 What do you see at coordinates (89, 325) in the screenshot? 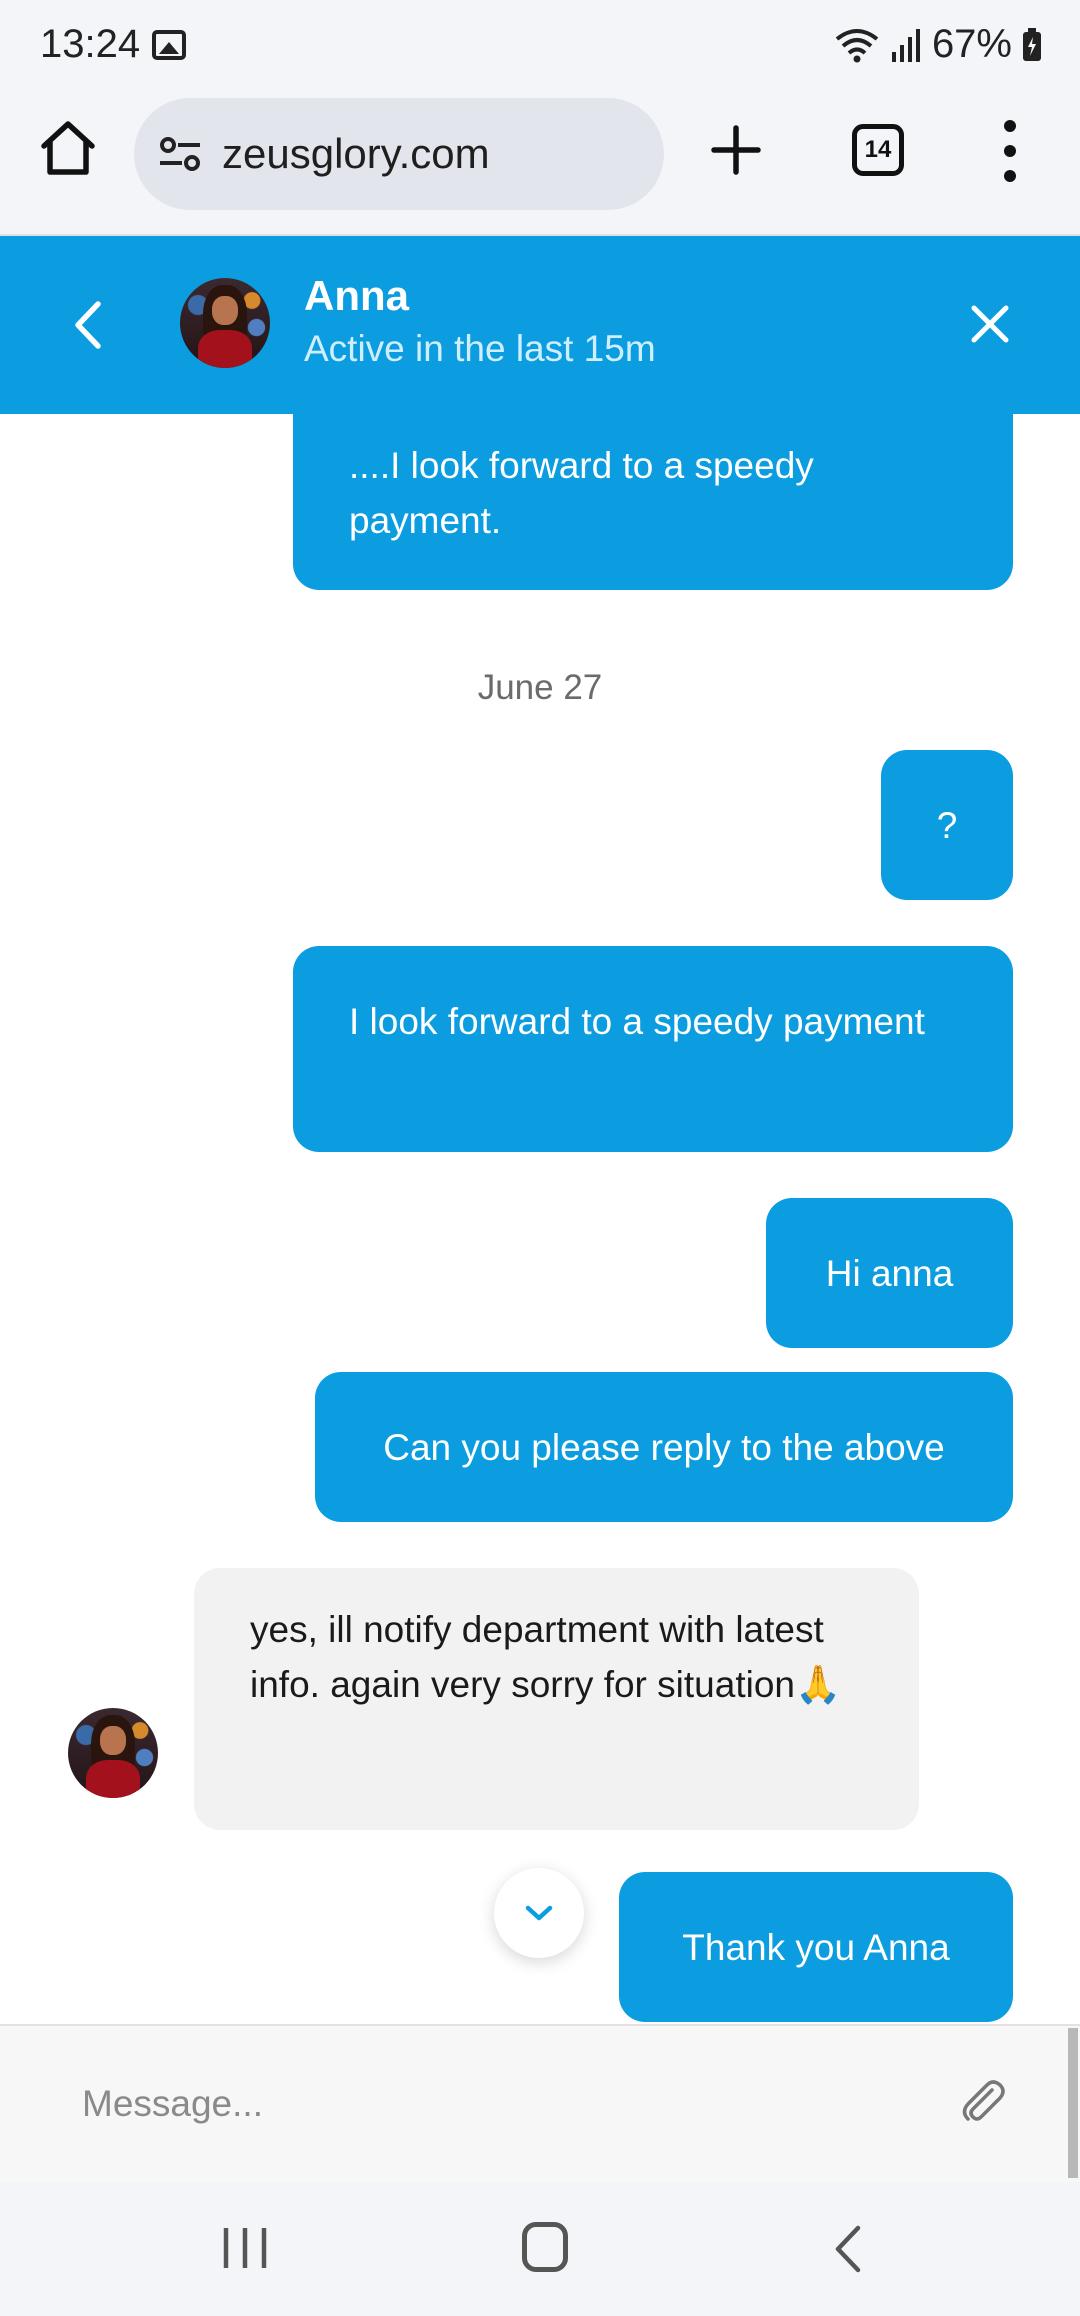
I see `chevron-left-icon` at bounding box center [89, 325].